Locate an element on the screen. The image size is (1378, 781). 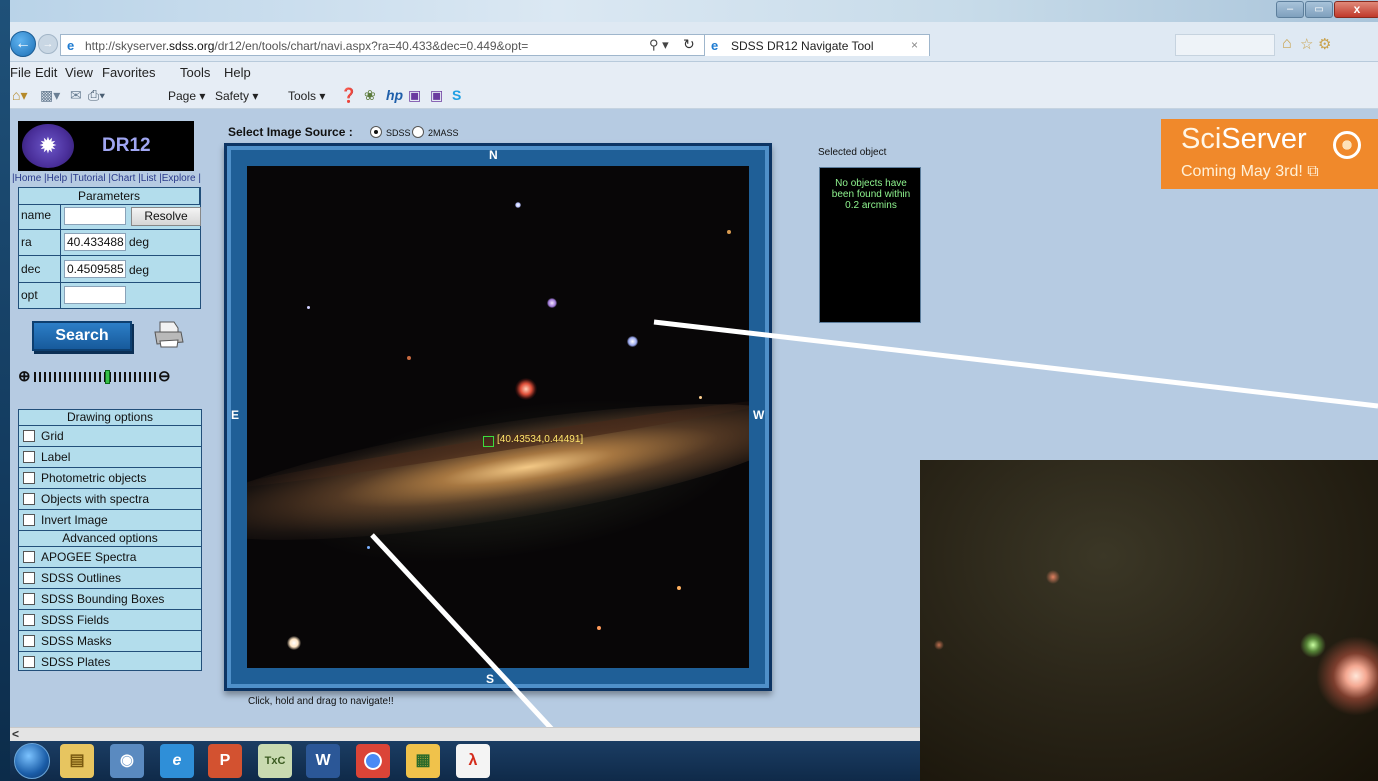
resolve-button: Resolve is located at coordinates (166, 216).